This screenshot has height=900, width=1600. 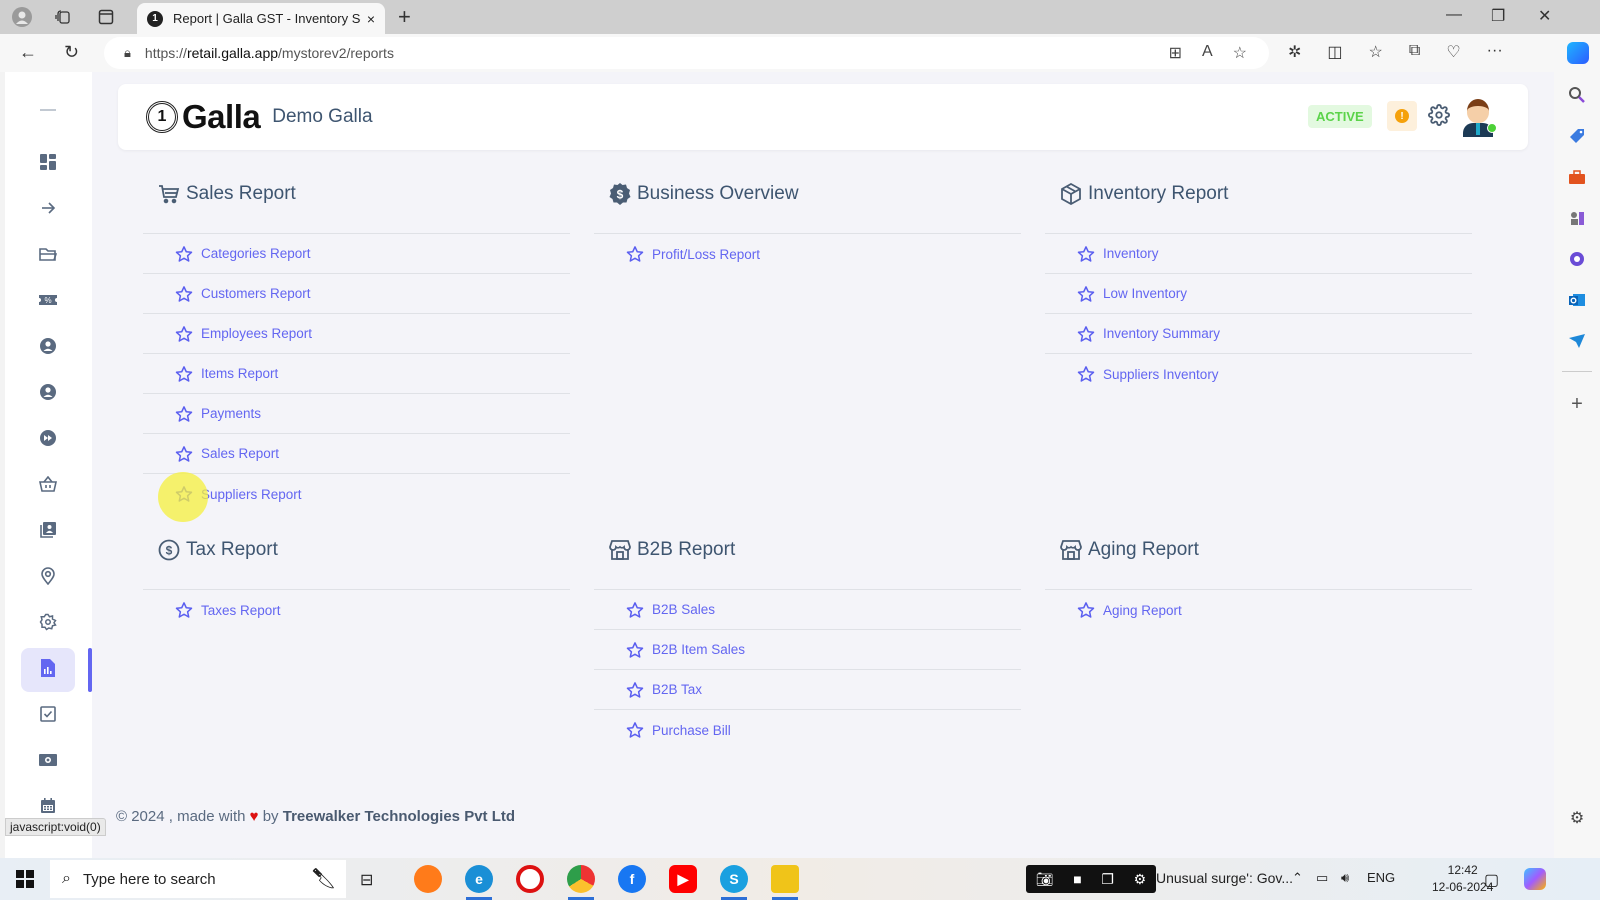 What do you see at coordinates (1322, 878) in the screenshot?
I see `meet-now-icon: ▭` at bounding box center [1322, 878].